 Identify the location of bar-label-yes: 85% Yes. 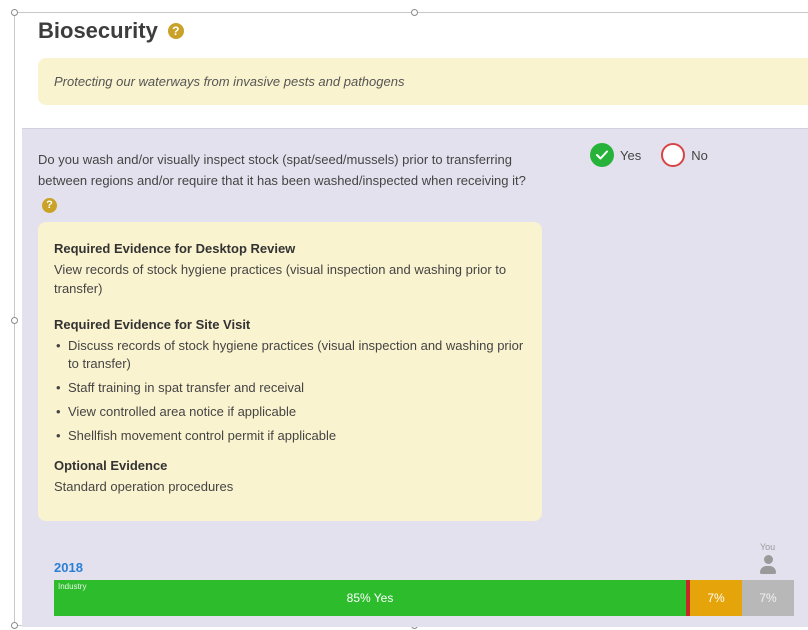
(370, 598).